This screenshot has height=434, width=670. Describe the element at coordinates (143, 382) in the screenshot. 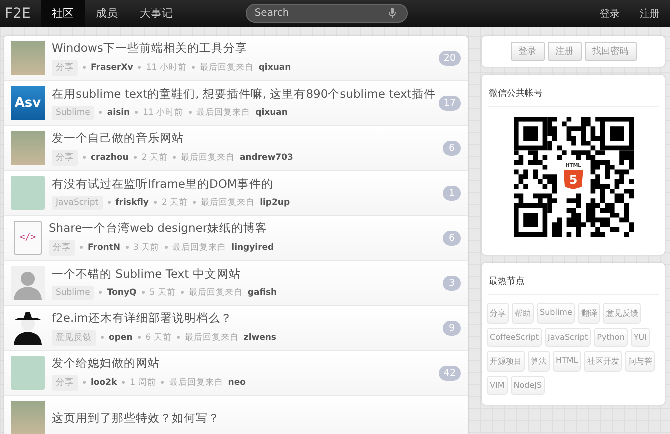

I see `post-time: 1 周前` at that location.